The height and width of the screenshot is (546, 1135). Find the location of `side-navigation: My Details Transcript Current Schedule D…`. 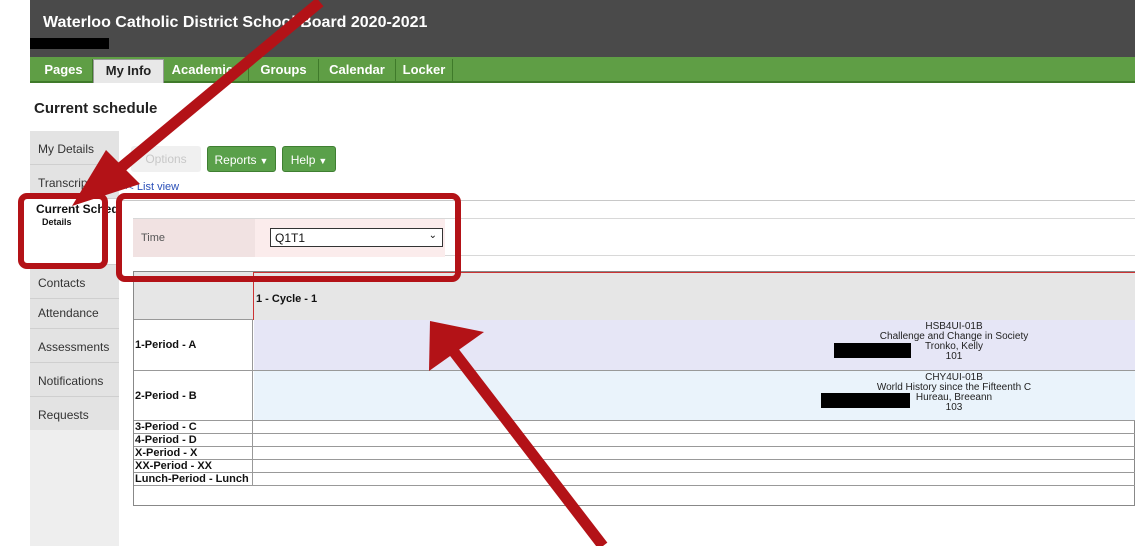

side-navigation: My Details Transcript Current Schedule D… is located at coordinates (83, 338).